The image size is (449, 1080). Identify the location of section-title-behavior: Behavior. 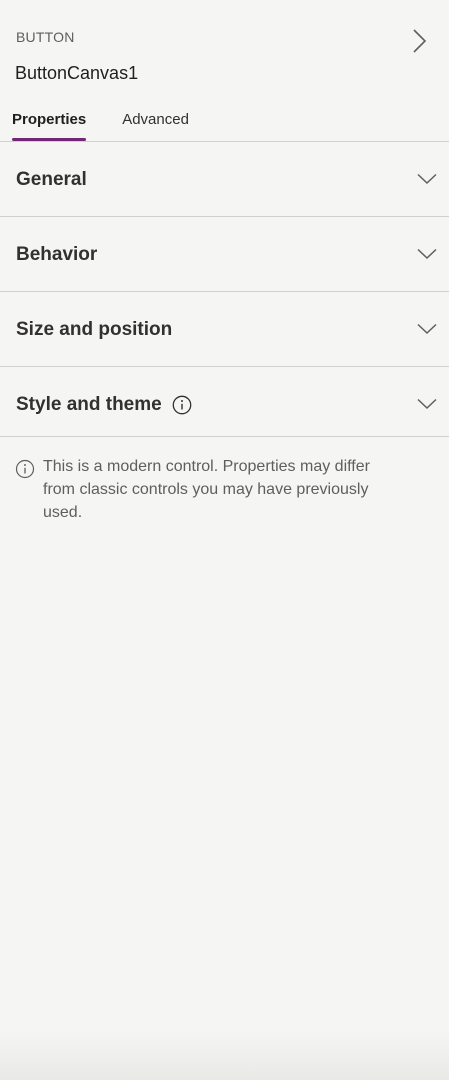
(56, 255).